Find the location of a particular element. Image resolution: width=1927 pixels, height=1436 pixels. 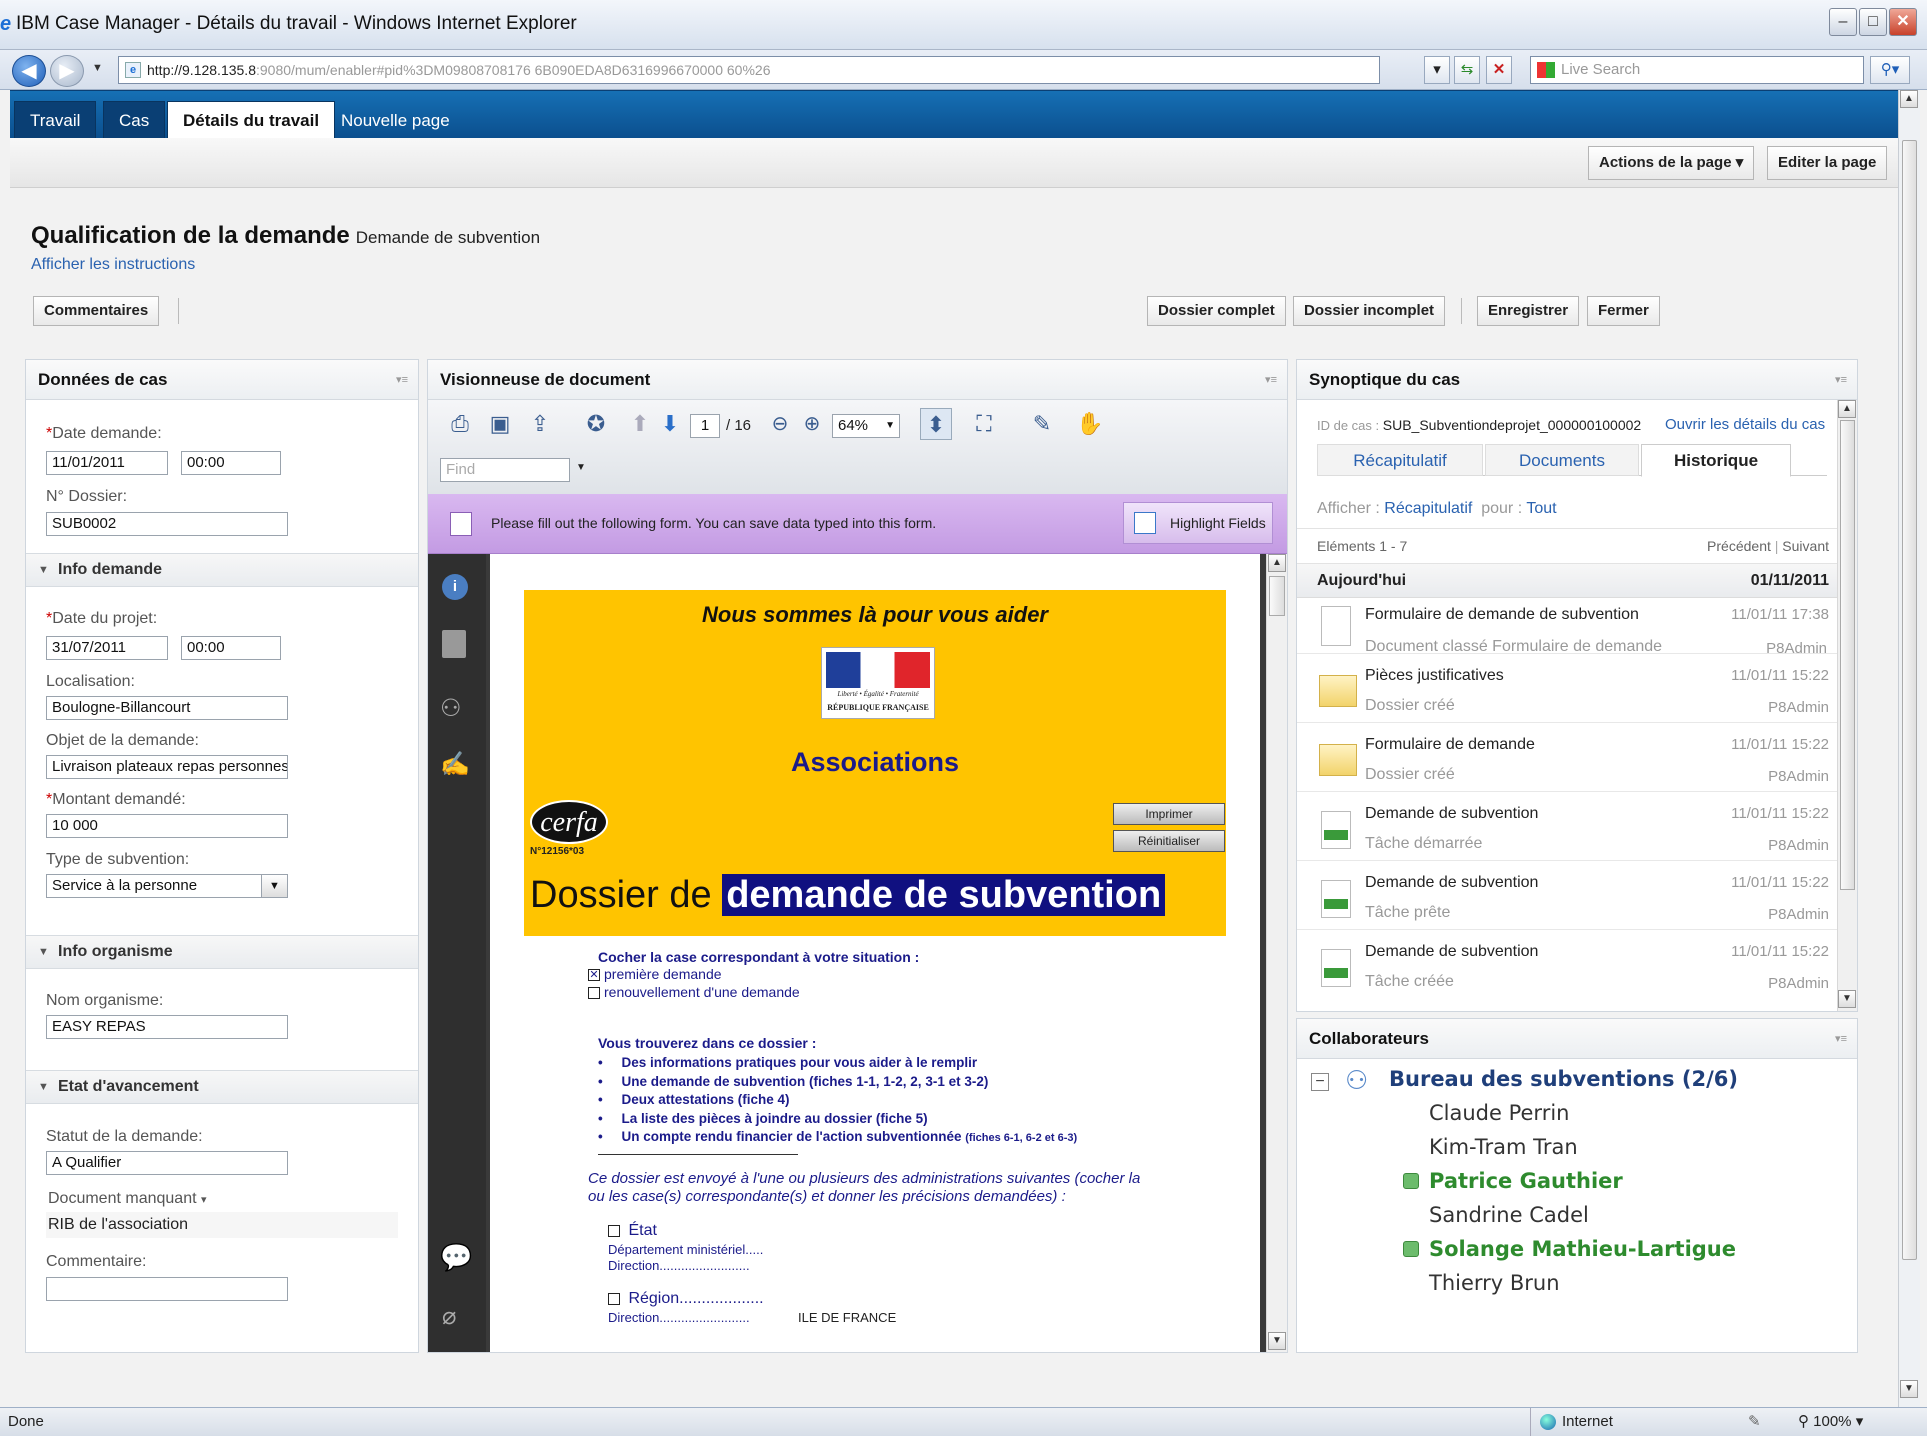

zoom-select: 64% ▼ is located at coordinates (866, 426).